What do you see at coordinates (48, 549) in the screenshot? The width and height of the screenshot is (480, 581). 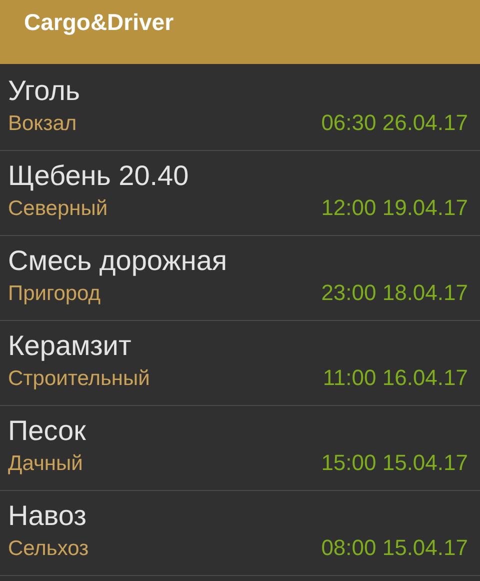 I see `place-name: Сельхоз` at bounding box center [48, 549].